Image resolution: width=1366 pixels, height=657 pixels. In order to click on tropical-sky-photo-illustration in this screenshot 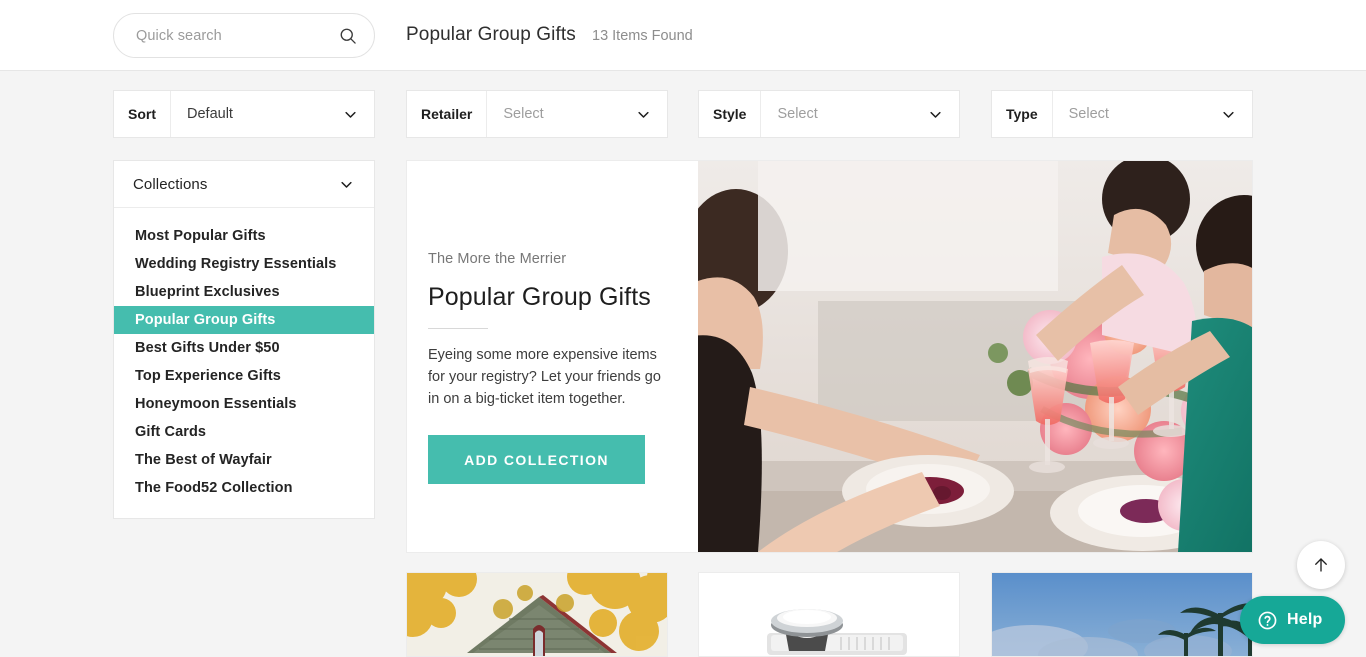, I will do `click(1122, 614)`.